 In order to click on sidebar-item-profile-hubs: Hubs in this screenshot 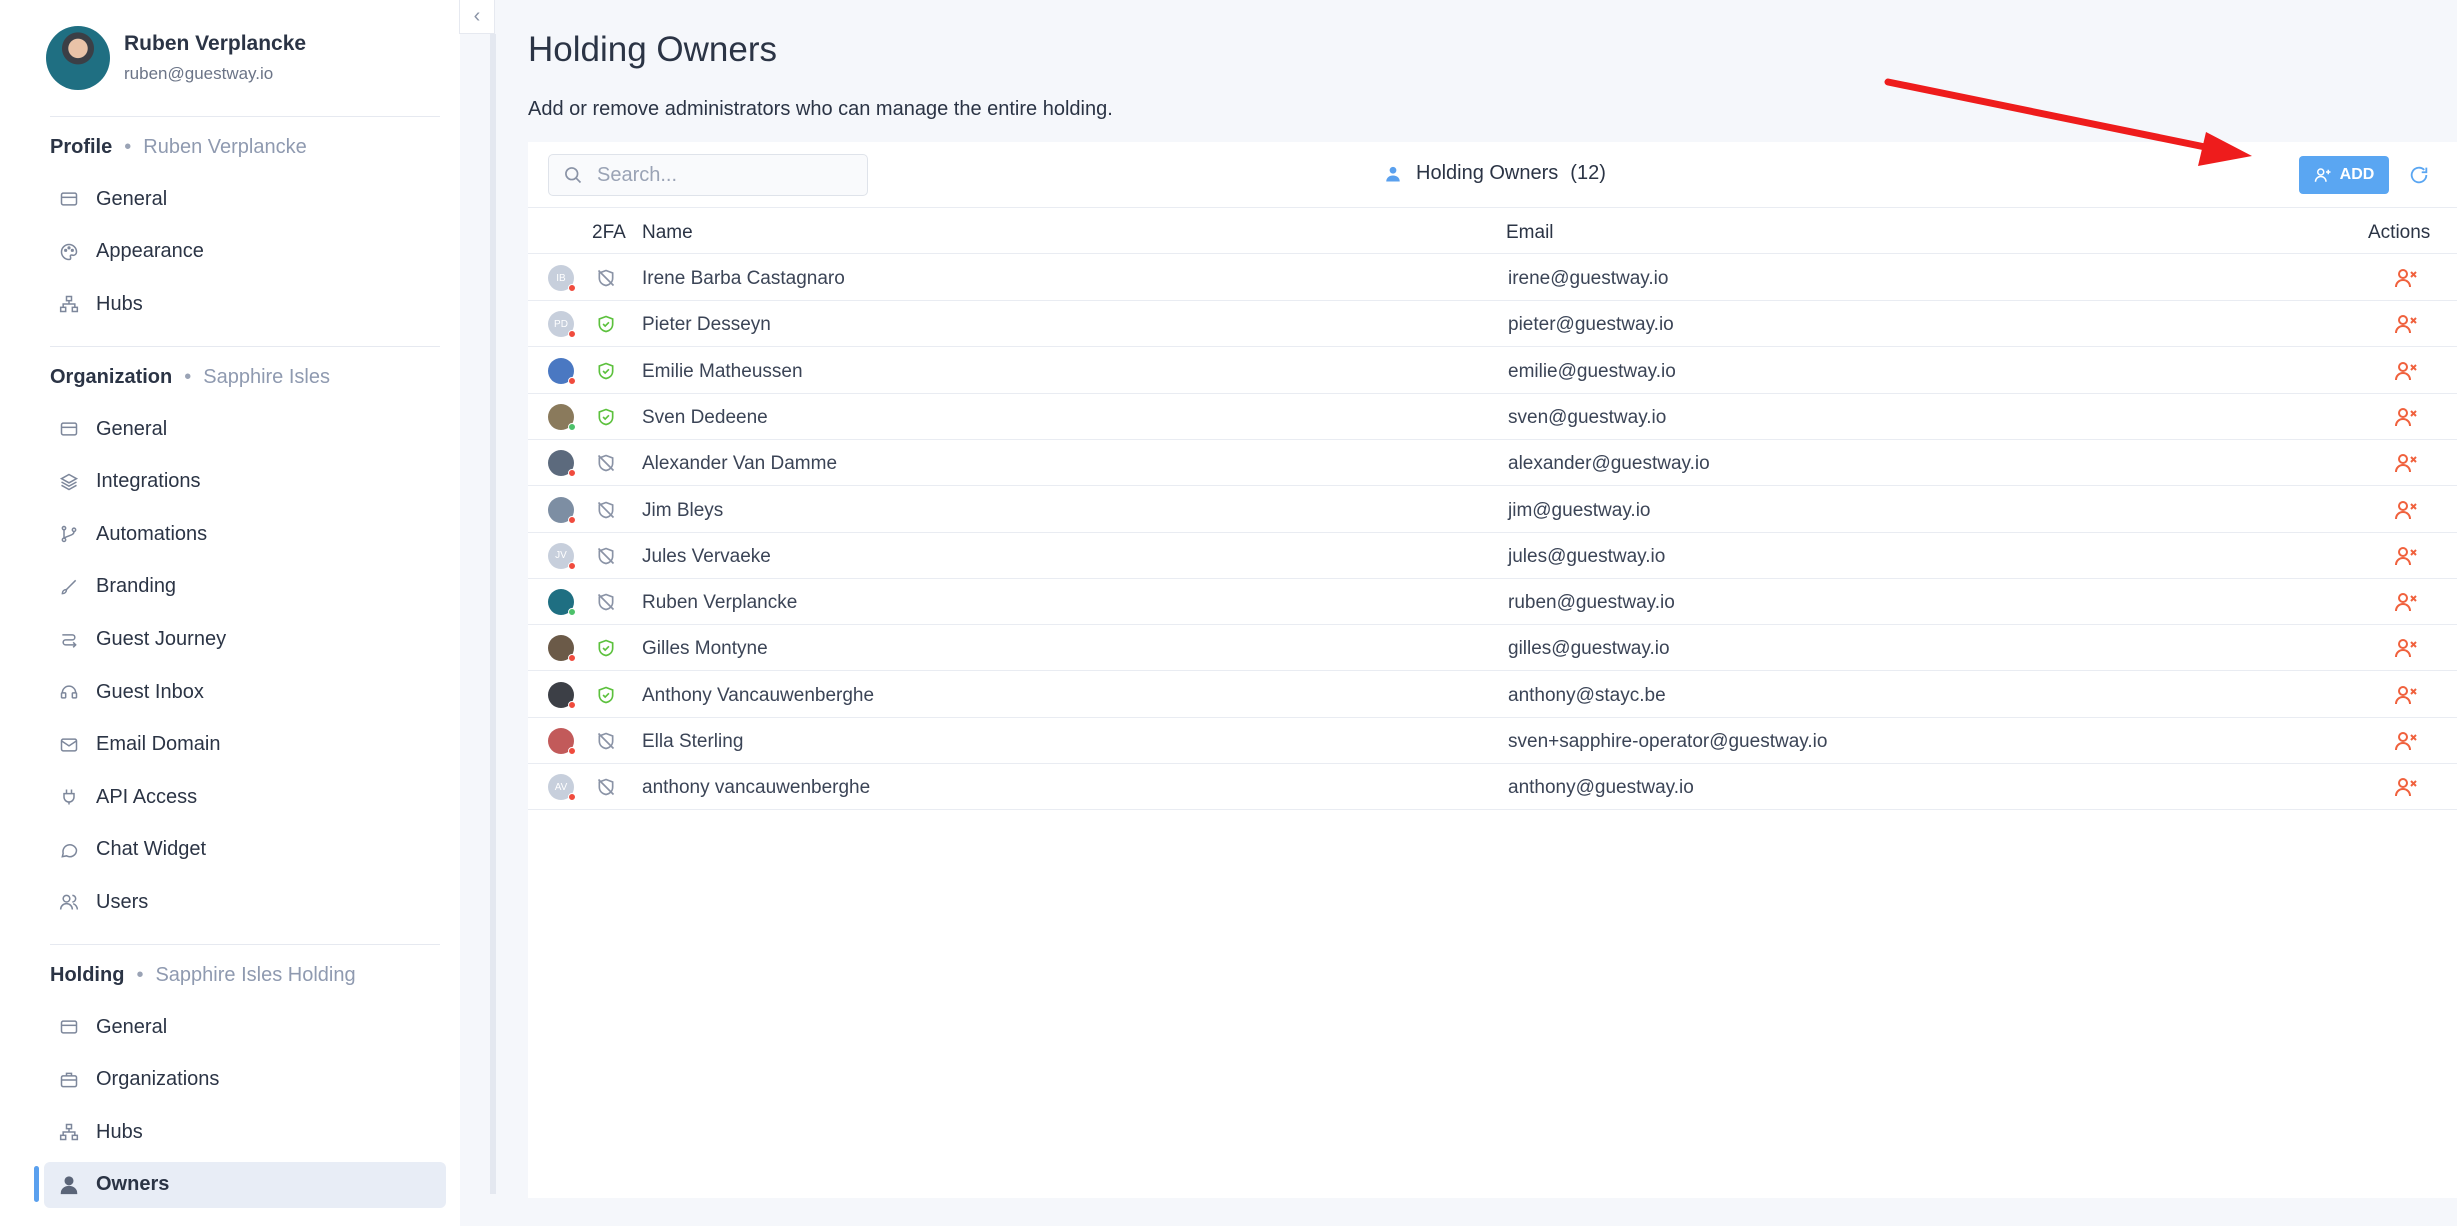, I will do `click(245, 304)`.